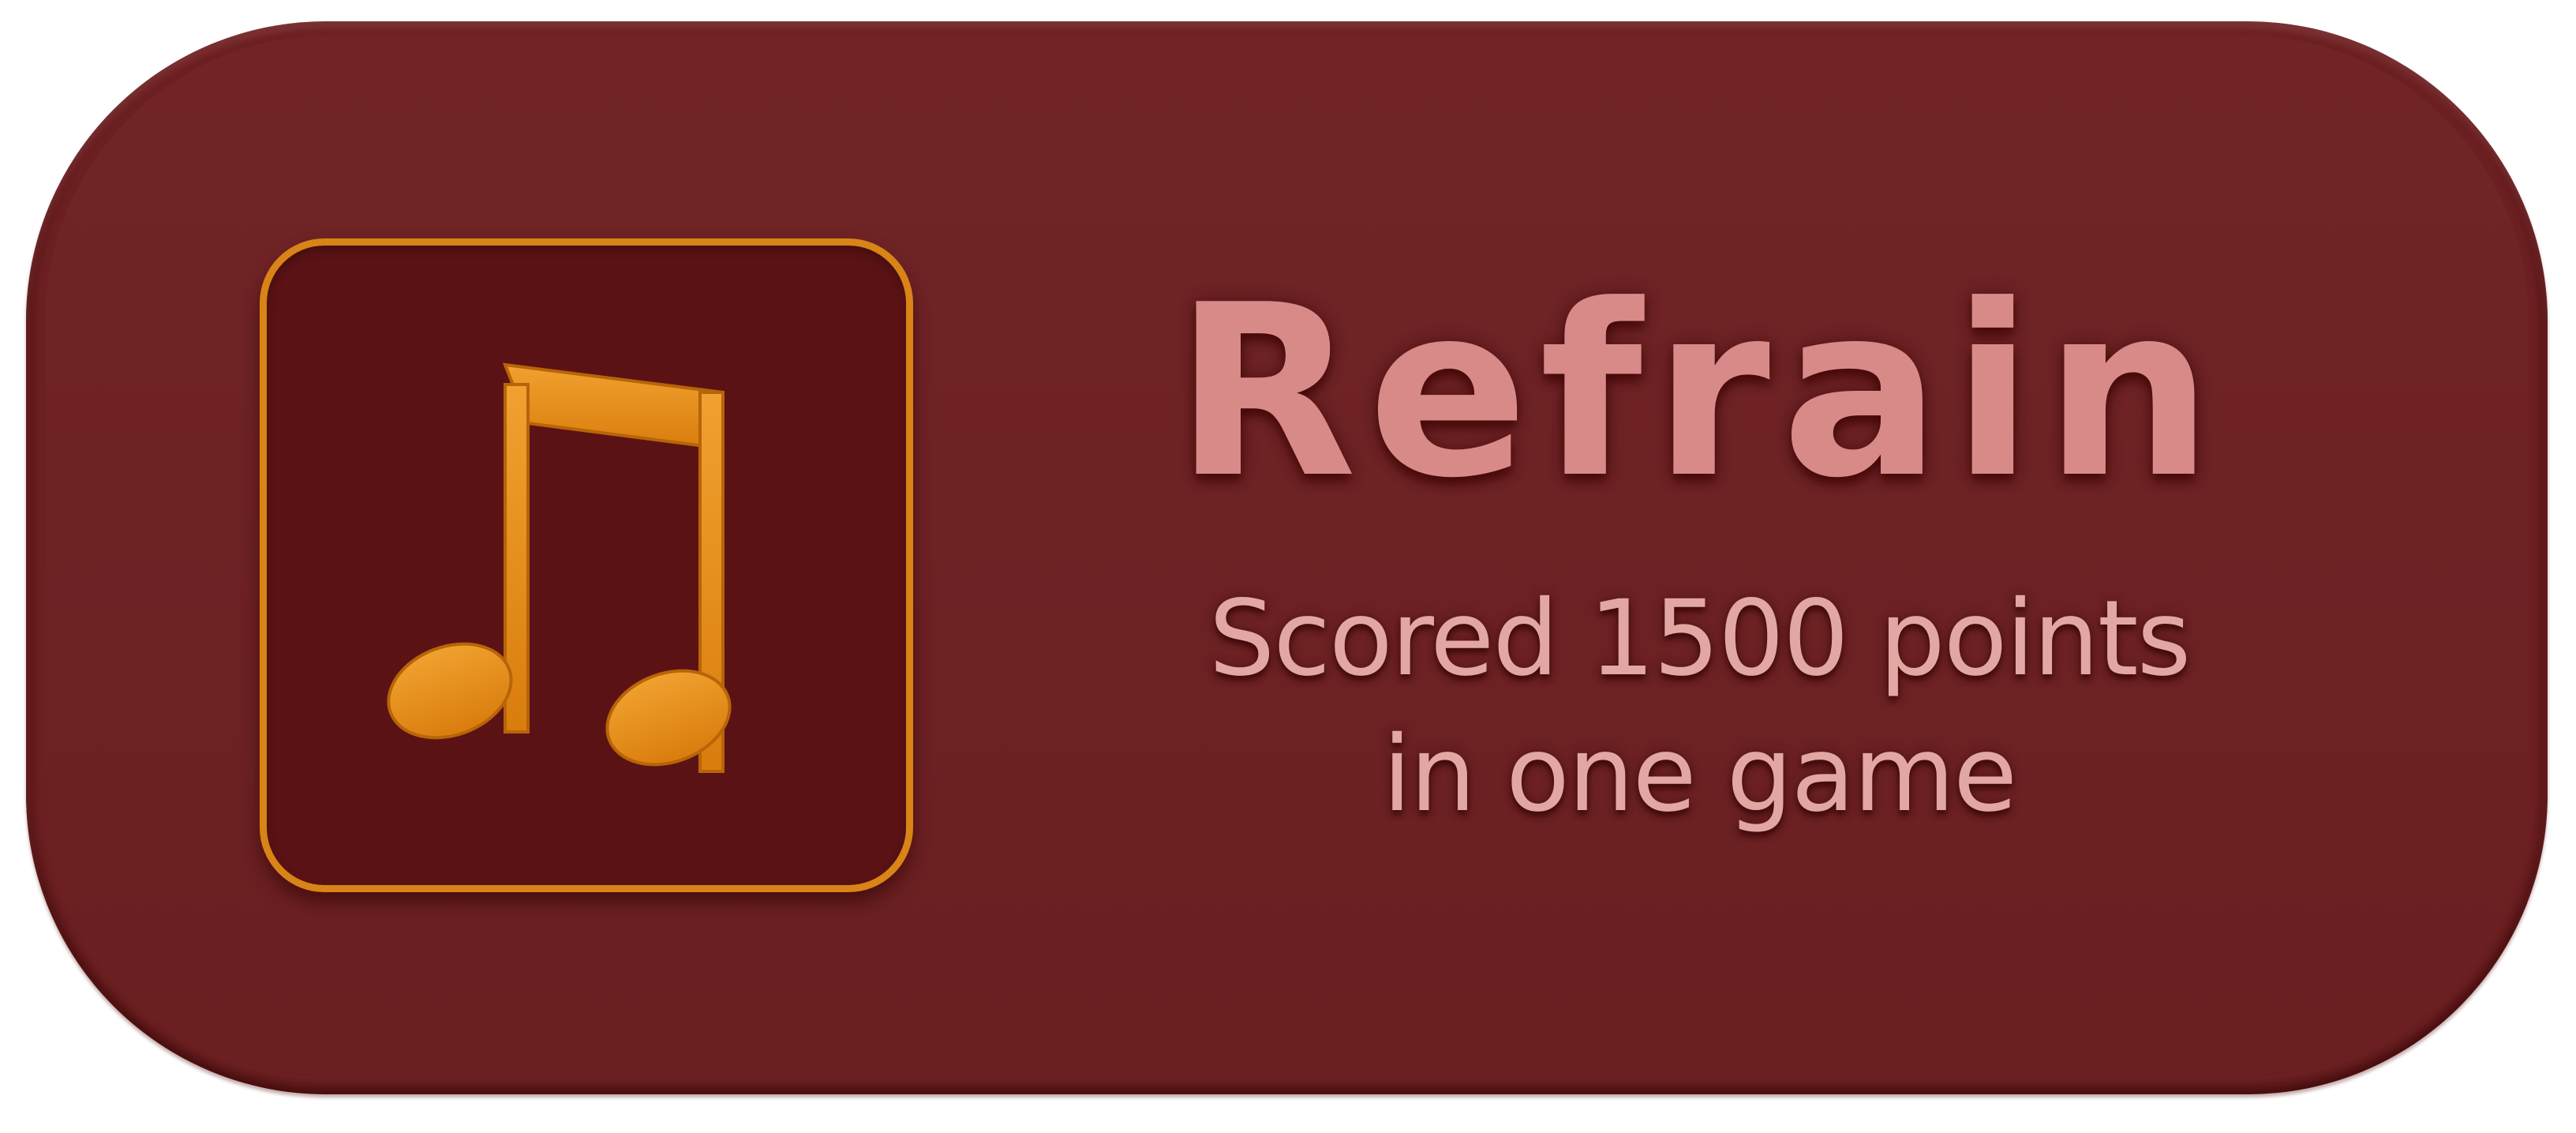  Describe the element at coordinates (1699, 706) in the screenshot. I see `achievement-description: Scored 1500 points in one game` at that location.